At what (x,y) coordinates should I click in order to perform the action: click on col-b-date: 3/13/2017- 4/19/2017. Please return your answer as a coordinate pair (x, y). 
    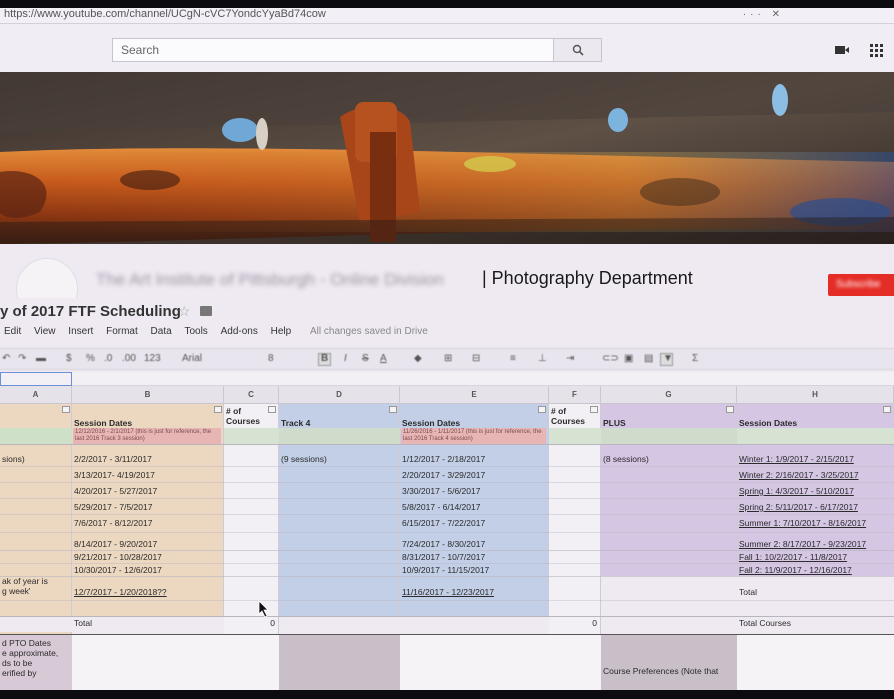
    Looking at the image, I should click on (147, 475).